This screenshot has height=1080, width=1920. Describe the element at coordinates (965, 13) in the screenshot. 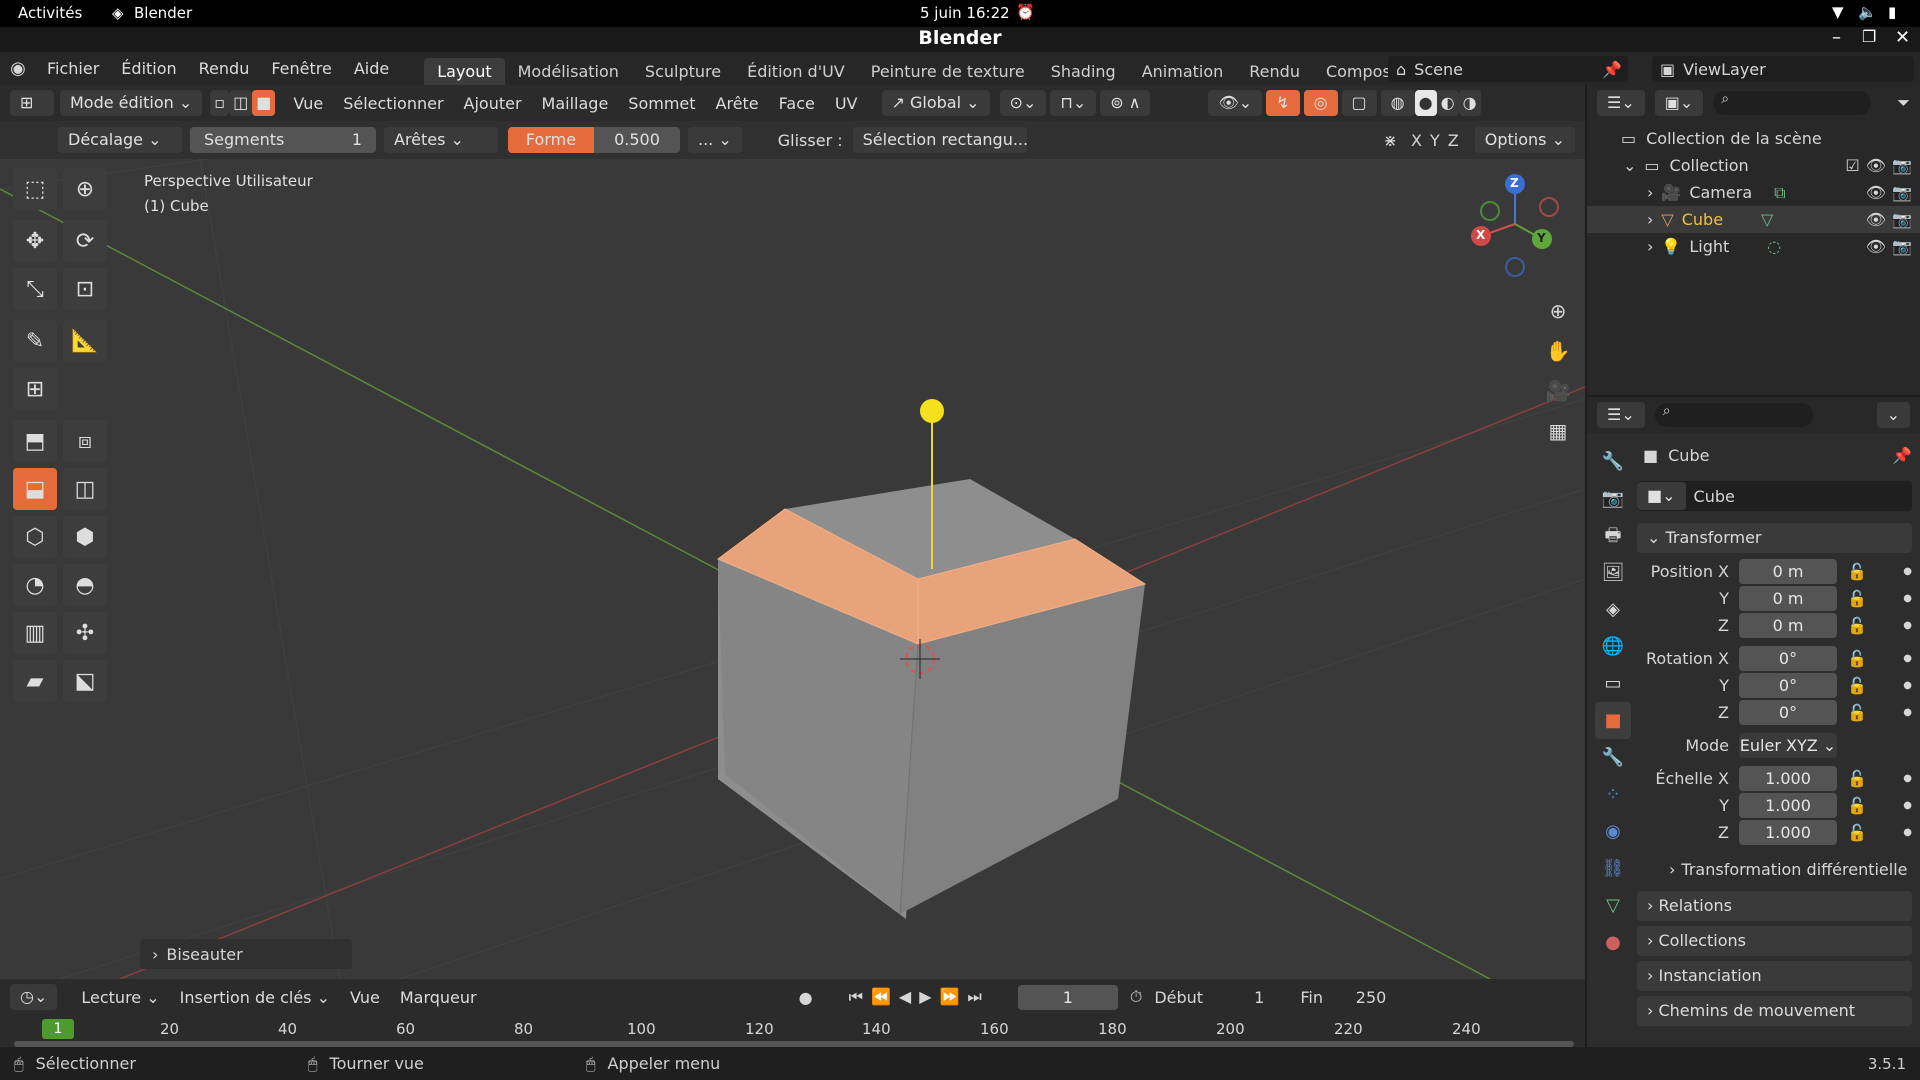

I see `datetime: 5 juin 16:22` at that location.